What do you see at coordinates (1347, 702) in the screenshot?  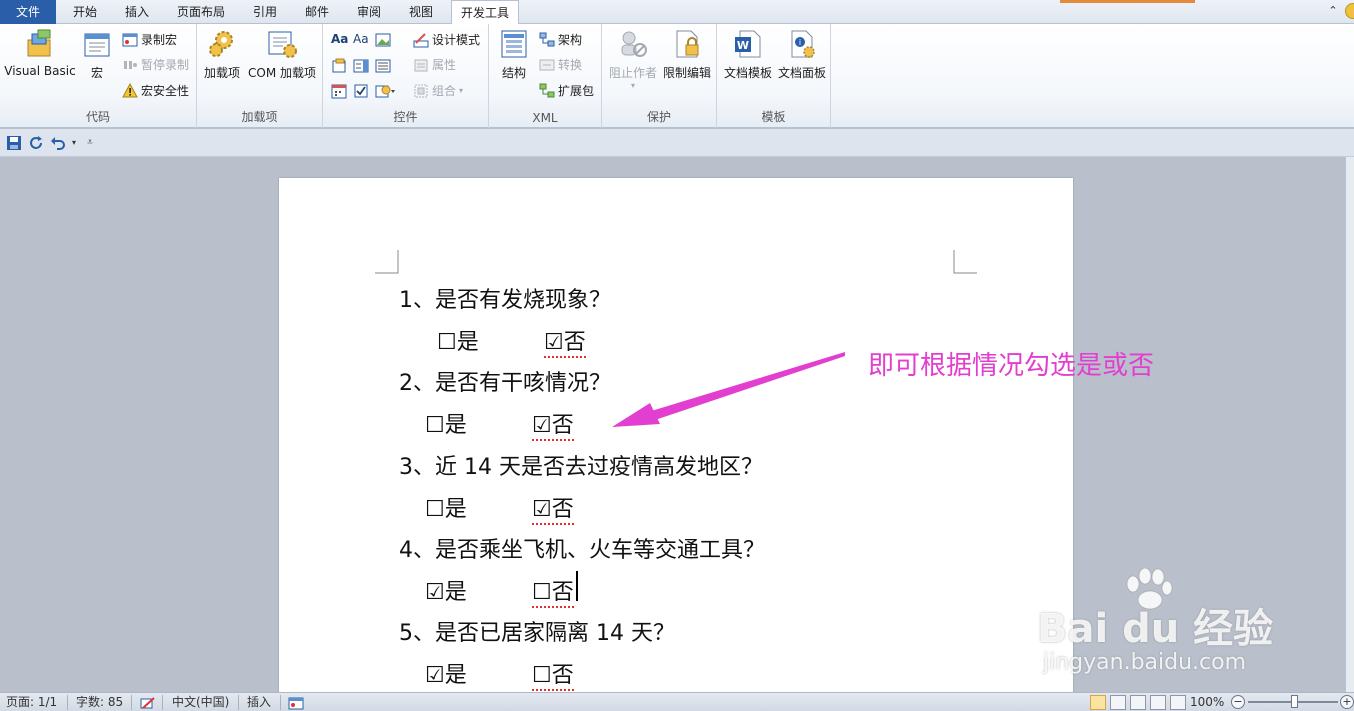 I see `zoom-in-icon: +` at bounding box center [1347, 702].